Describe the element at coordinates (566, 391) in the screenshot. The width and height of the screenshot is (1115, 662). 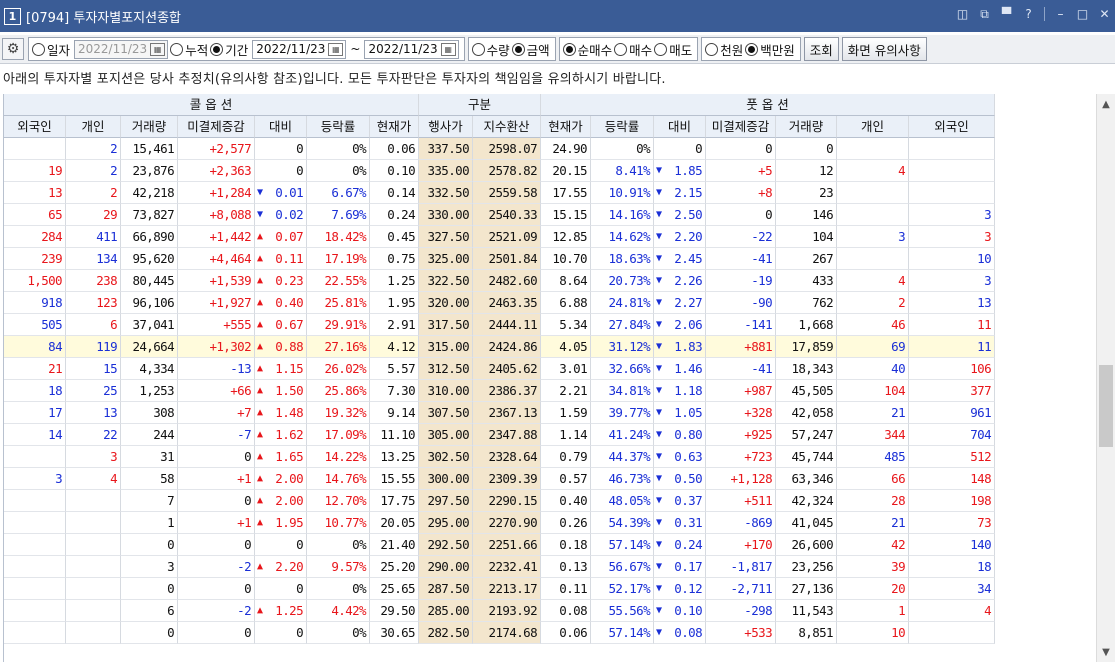
I see `table-cell: 2.21` at that location.